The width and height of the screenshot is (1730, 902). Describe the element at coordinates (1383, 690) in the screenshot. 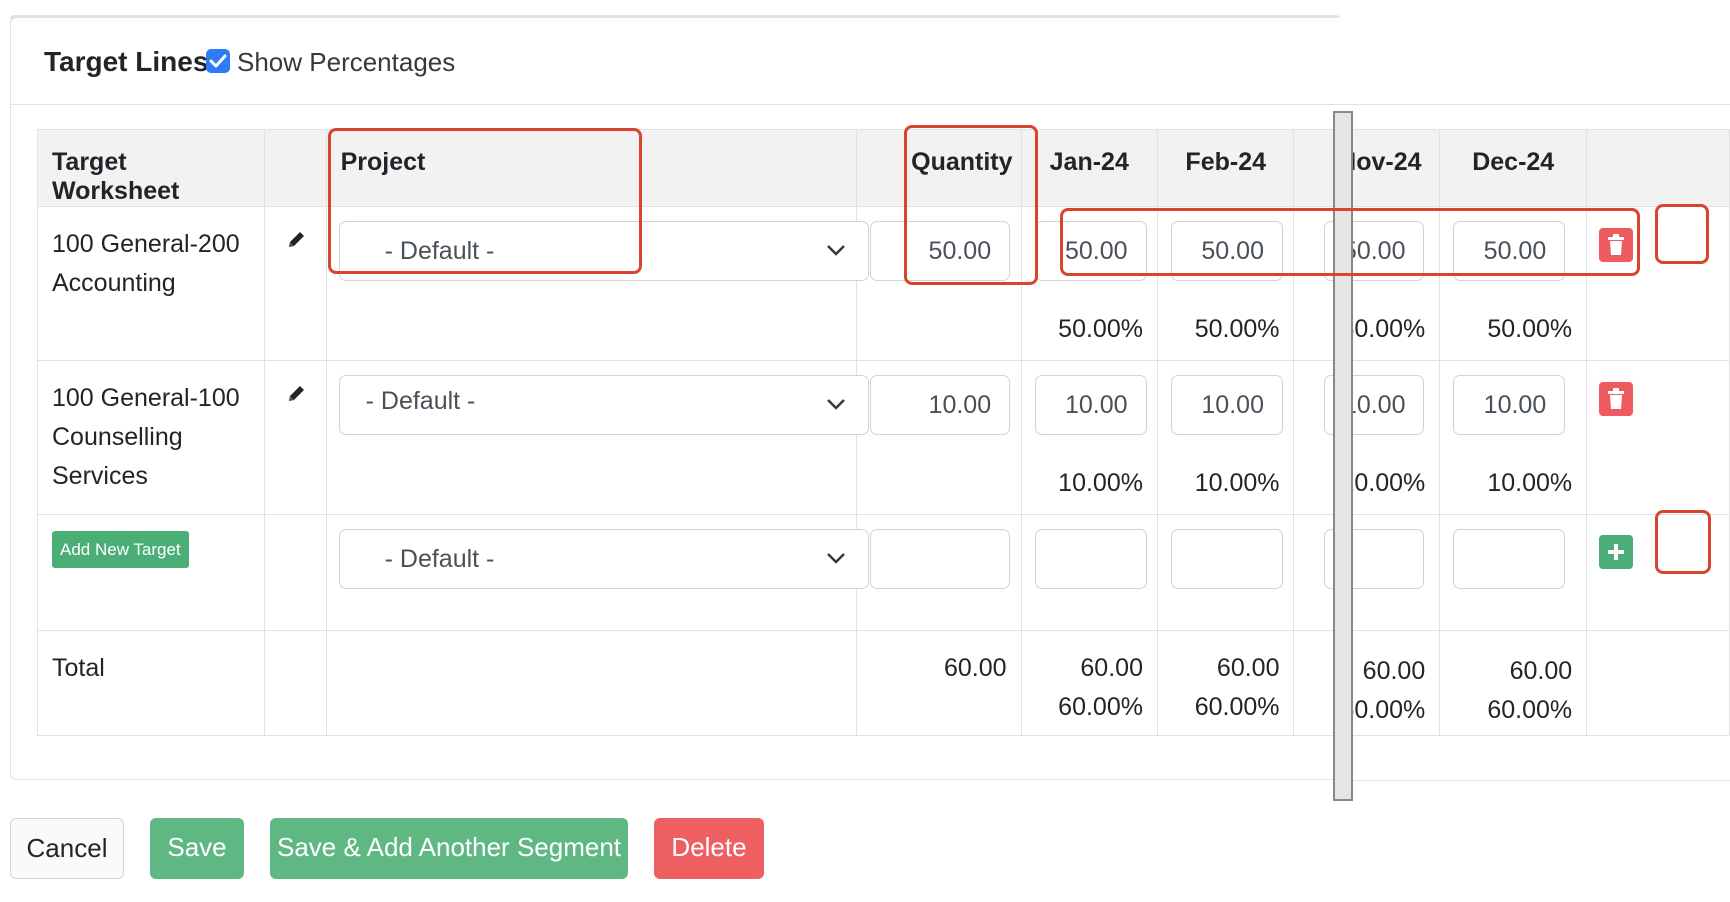

I see `total-nov: 60.00 60.00%` at that location.